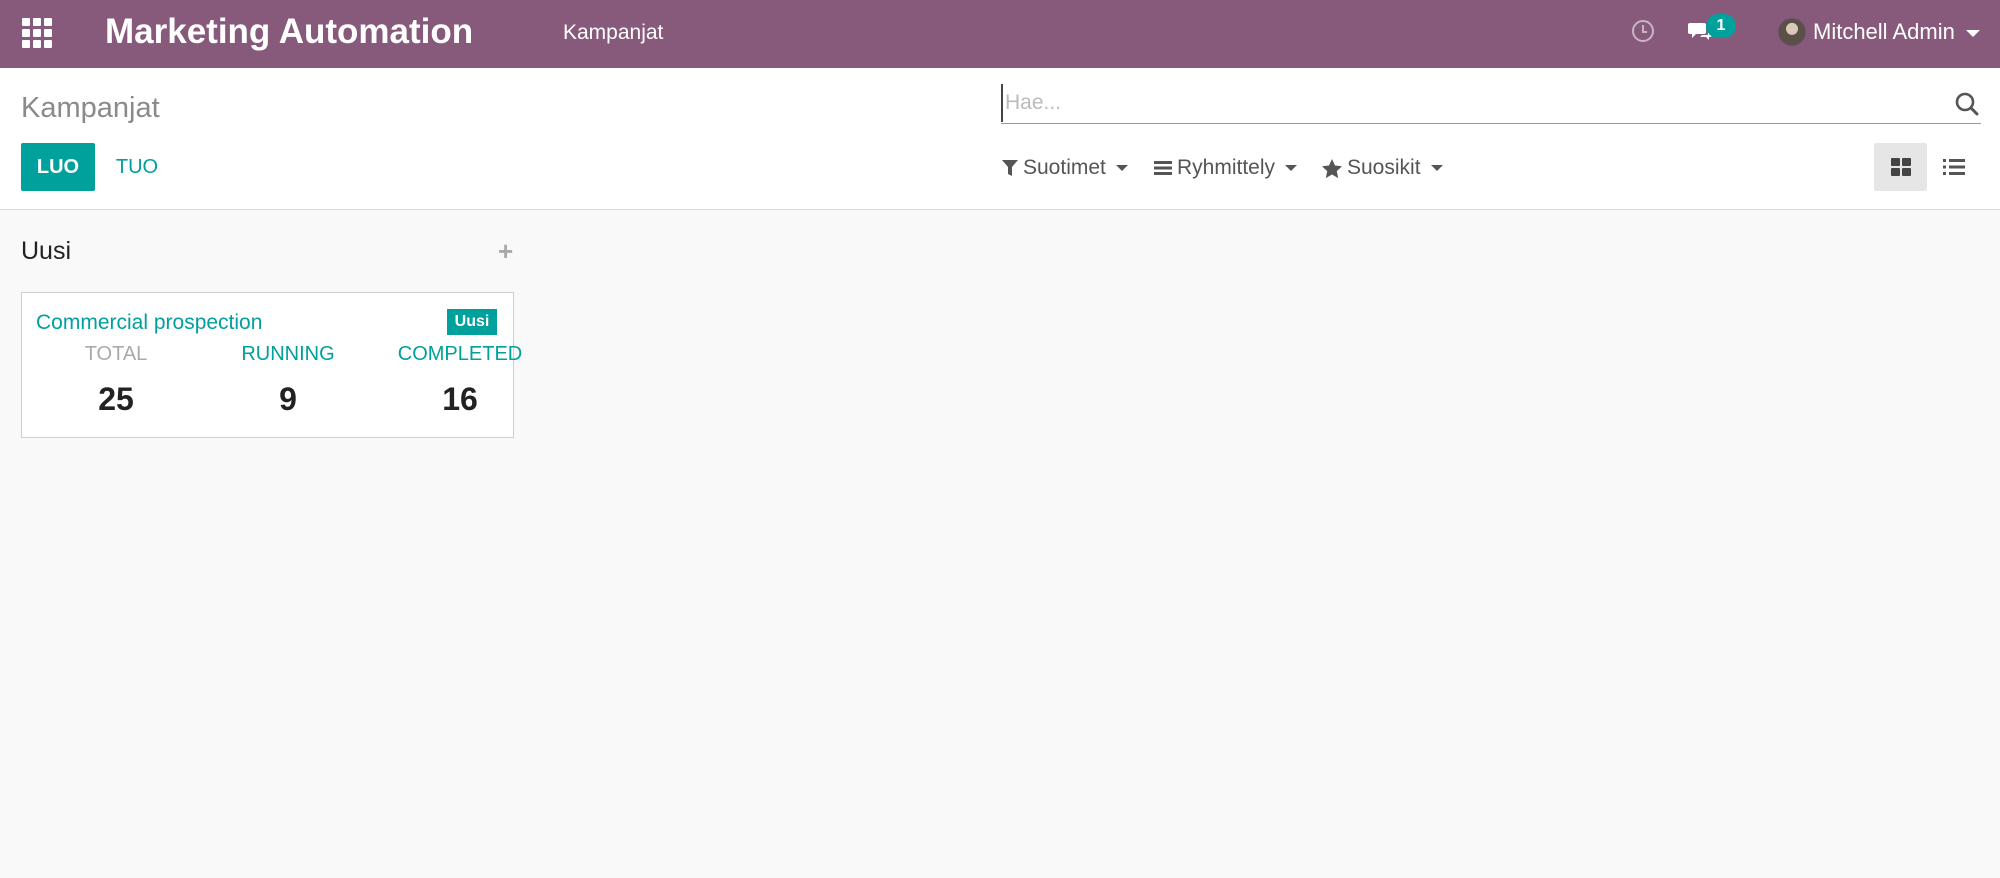 This screenshot has width=2000, height=878. What do you see at coordinates (1721, 26) in the screenshot?
I see `chat-count-badge: 1` at bounding box center [1721, 26].